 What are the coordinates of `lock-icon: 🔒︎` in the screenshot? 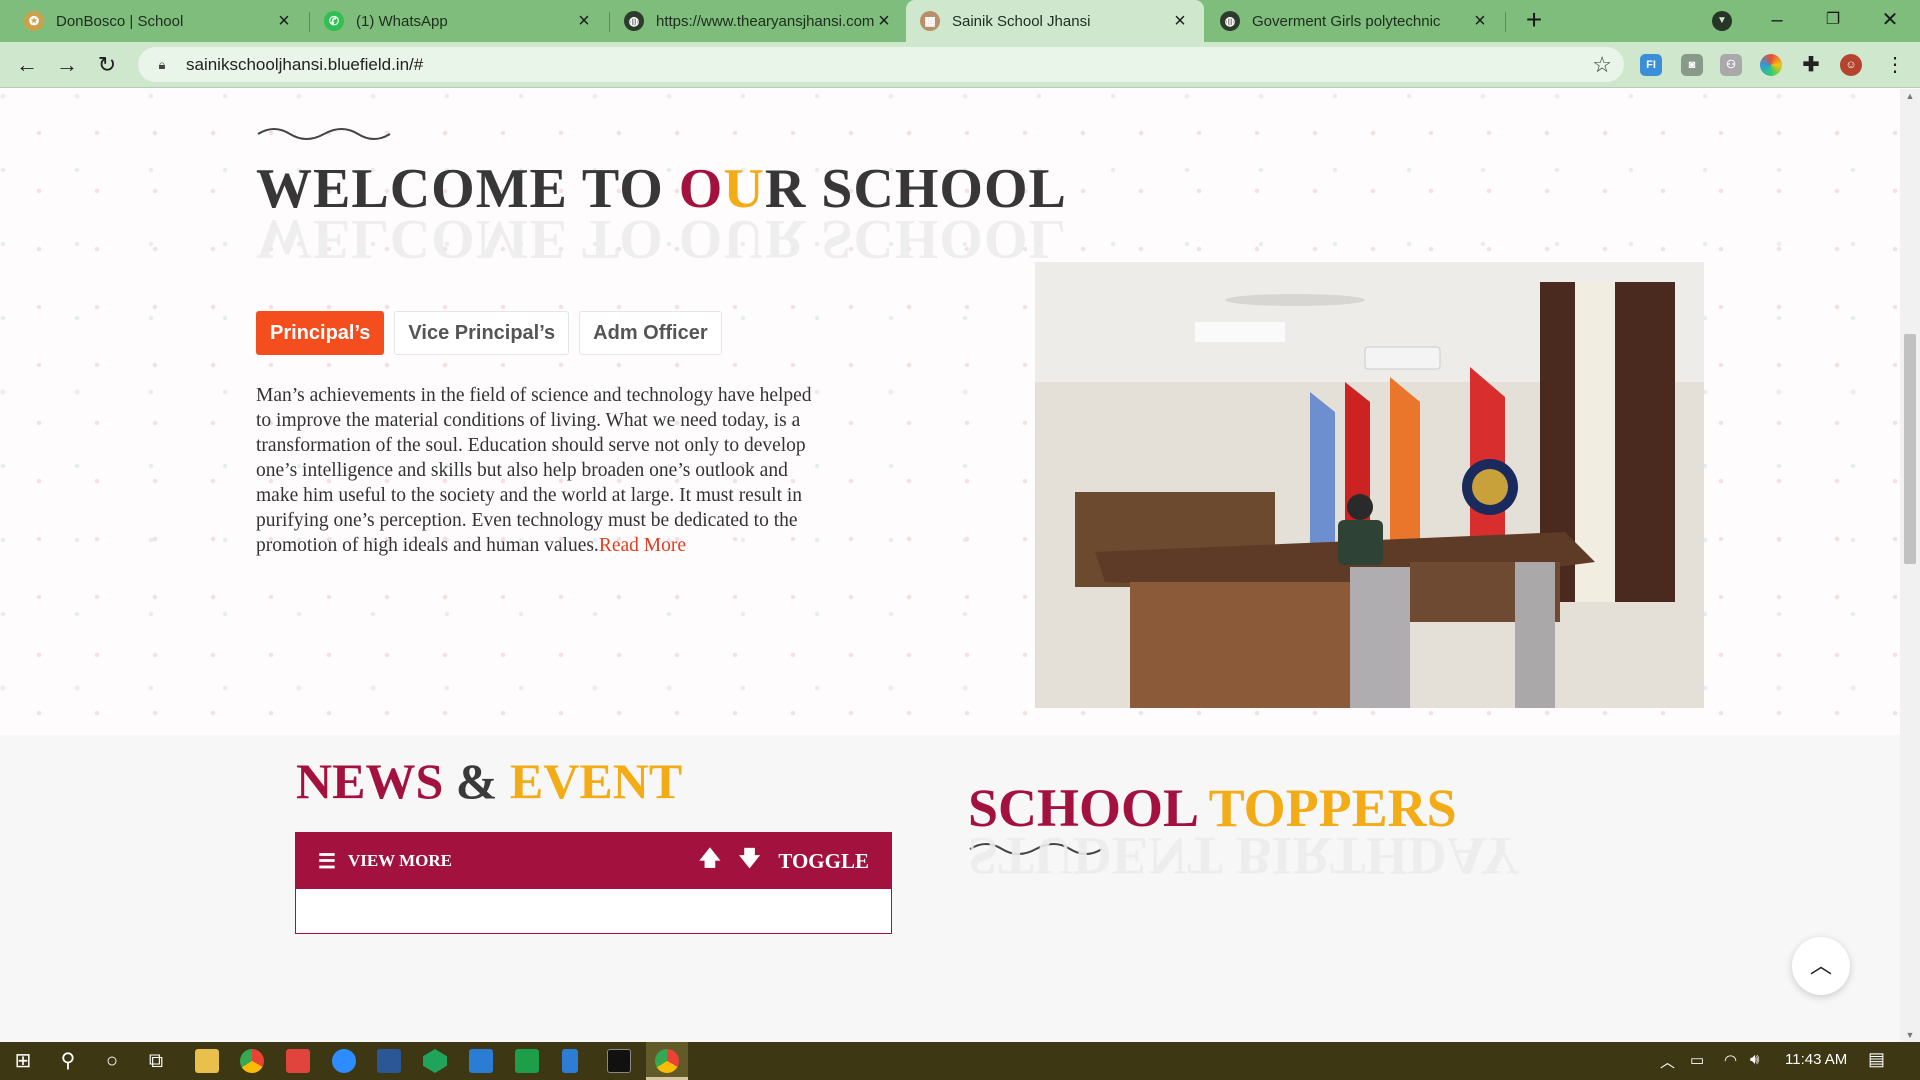 It's located at (162, 65).